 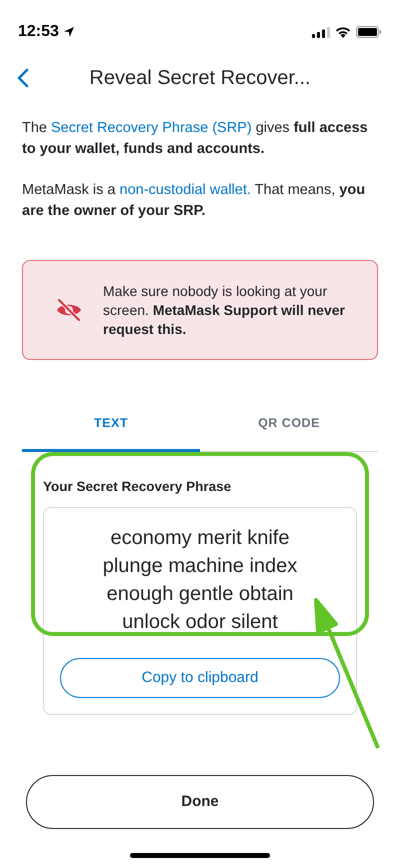 I want to click on recovery-phrase: economy merit knife plunge machine index enough gentle obtain unlock odor silent, so click(x=200, y=581).